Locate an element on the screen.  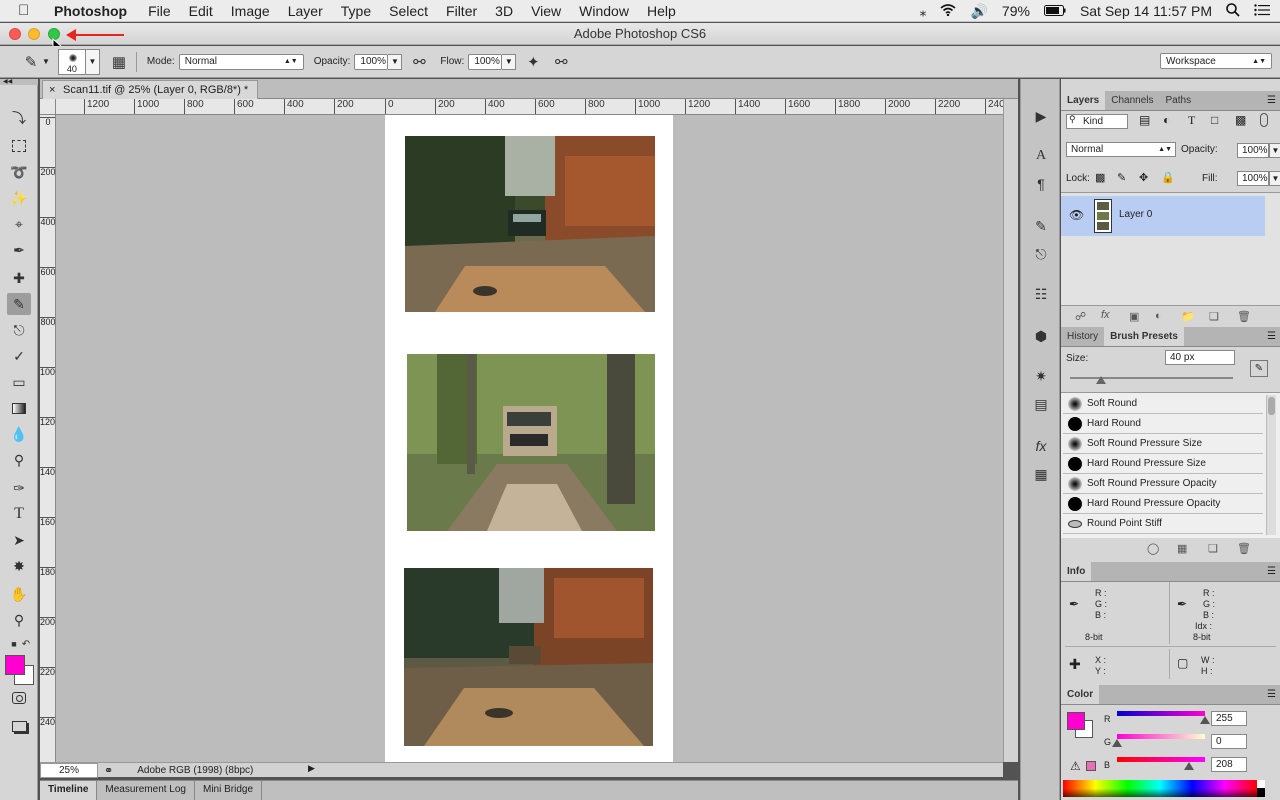
menu-filter: Filter is located at coordinates (461, 11).